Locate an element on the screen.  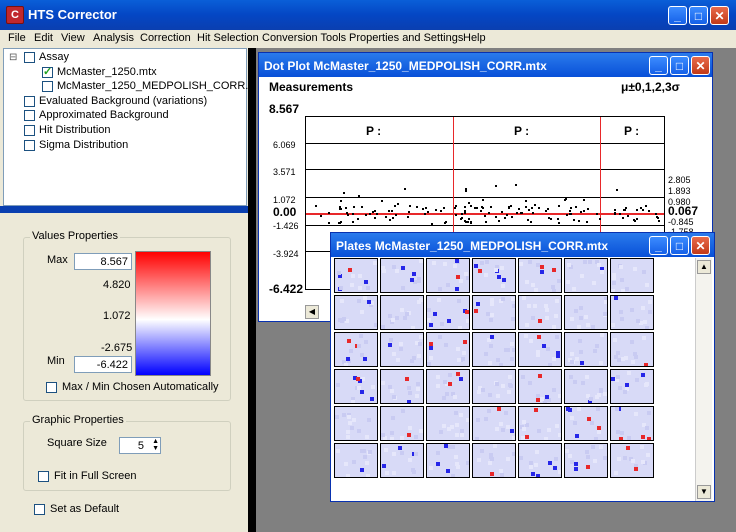
left-tick-1: 6.069 is located at coordinates (284, 145).